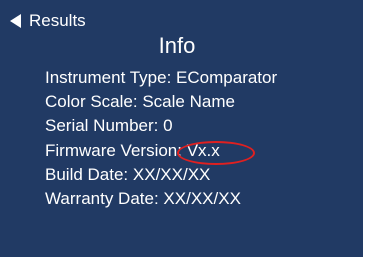 Image resolution: width=365 pixels, height=262 pixels. What do you see at coordinates (102, 199) in the screenshot?
I see `warranty-date-label: Warranty Date:` at bounding box center [102, 199].